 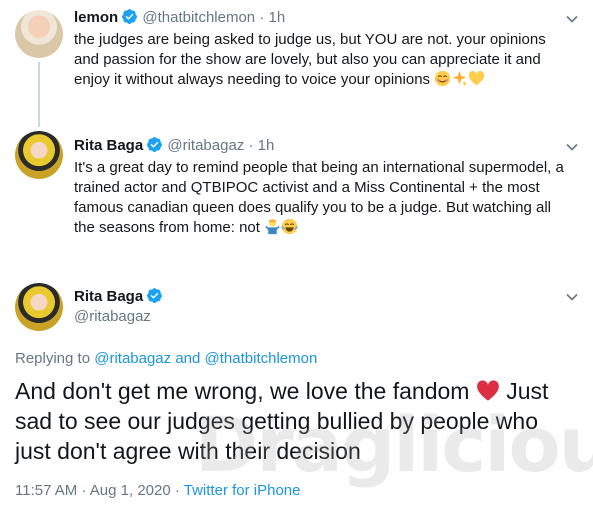 I want to click on author-name: lemon, so click(x=96, y=17).